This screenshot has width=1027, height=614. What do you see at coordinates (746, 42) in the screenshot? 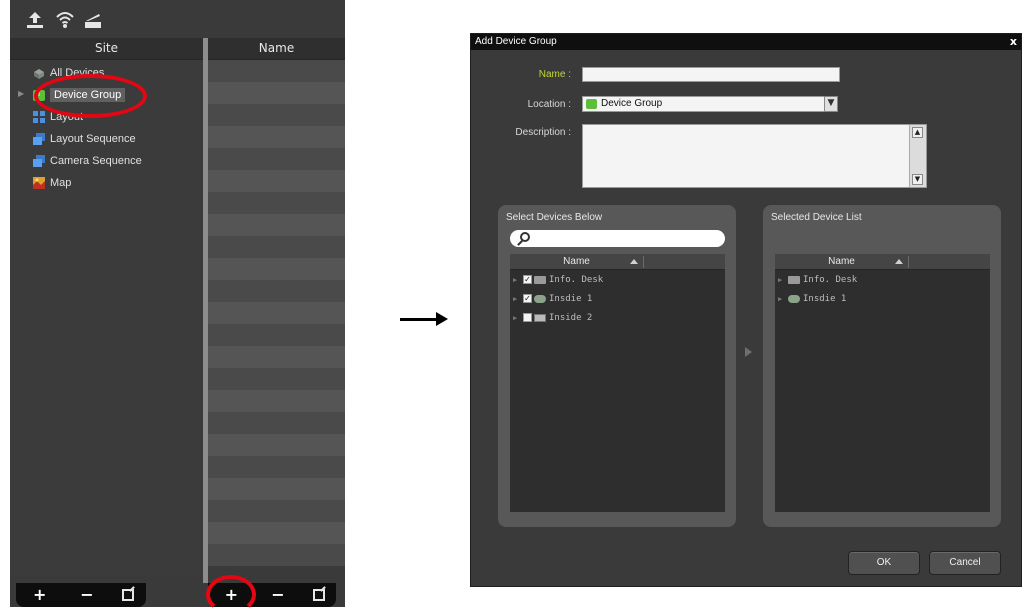
I see `dialog-title: Add Device Group` at bounding box center [746, 42].